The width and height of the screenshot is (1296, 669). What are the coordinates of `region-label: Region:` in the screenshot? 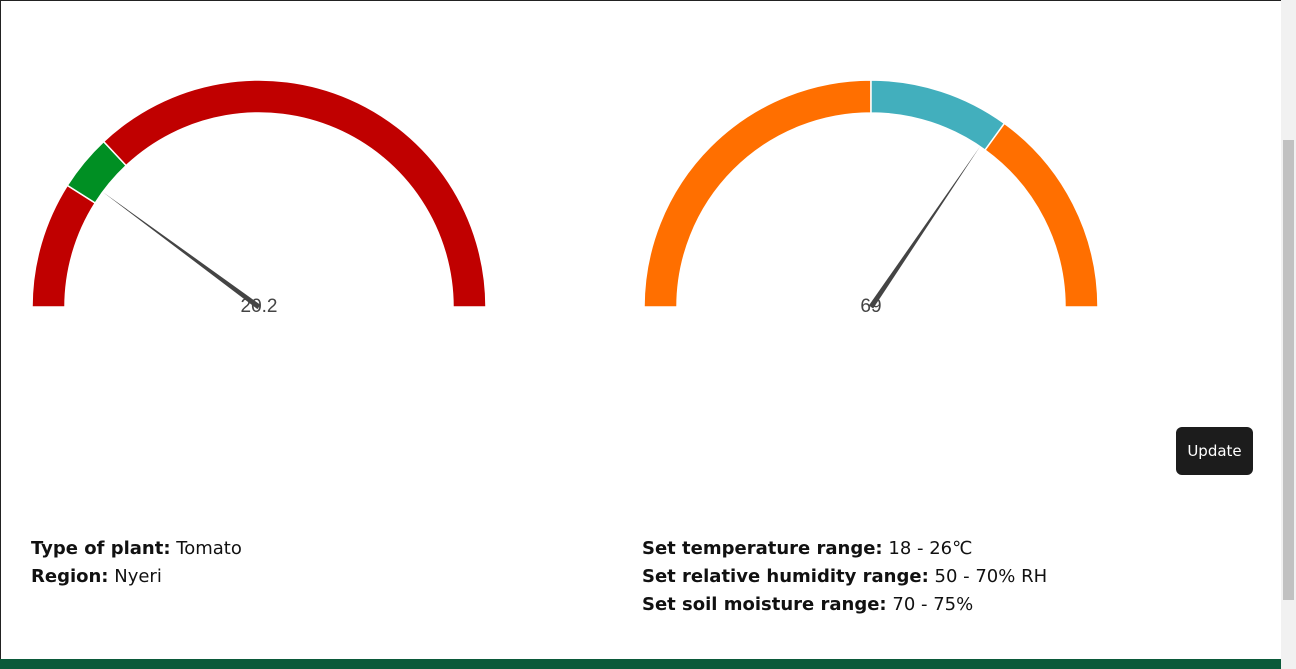 It's located at (70, 576).